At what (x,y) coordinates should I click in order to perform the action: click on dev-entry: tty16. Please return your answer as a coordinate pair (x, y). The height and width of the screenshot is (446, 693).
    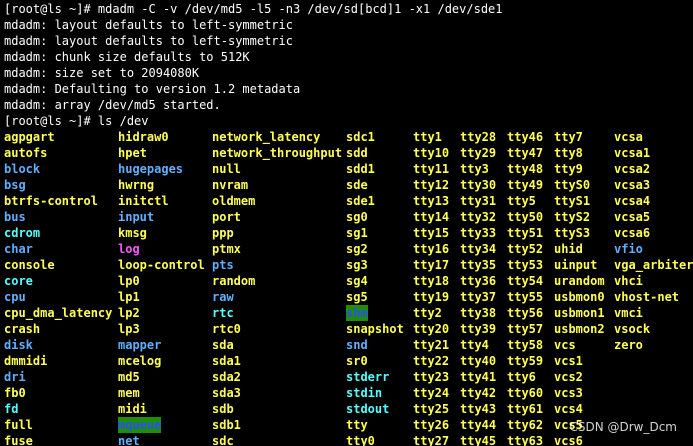
    Looking at the image, I should click on (431, 249).